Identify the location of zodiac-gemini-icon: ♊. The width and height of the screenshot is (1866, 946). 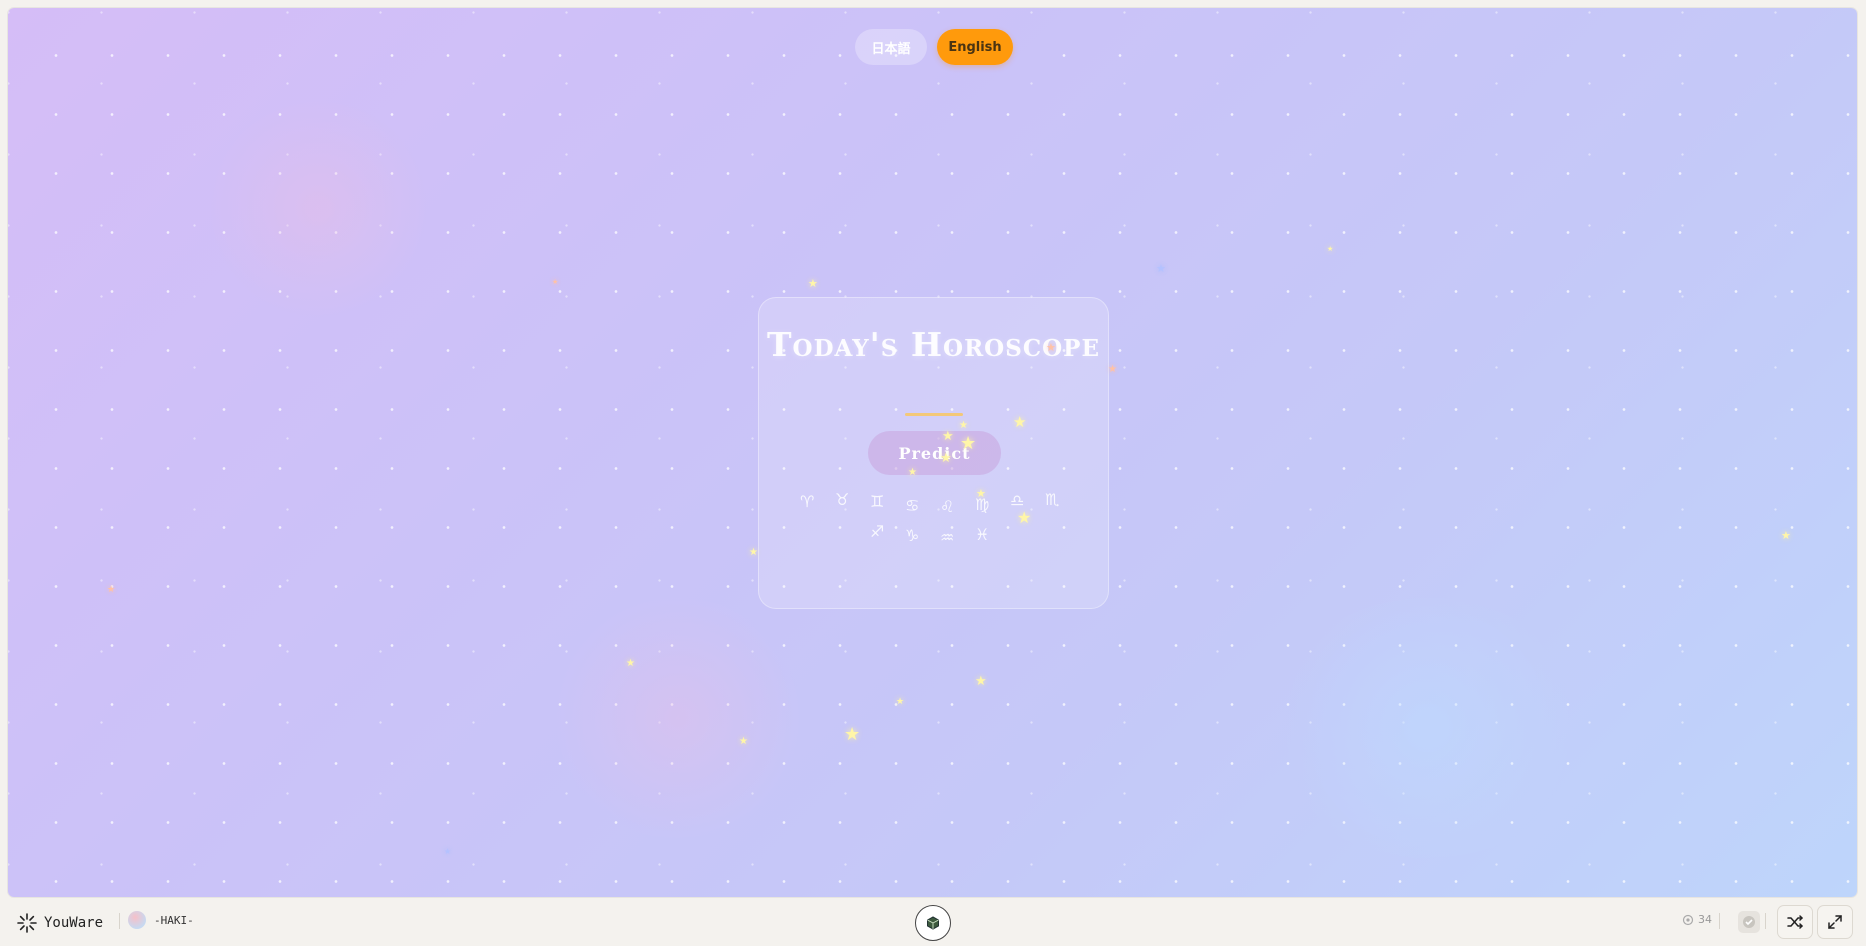
(877, 502).